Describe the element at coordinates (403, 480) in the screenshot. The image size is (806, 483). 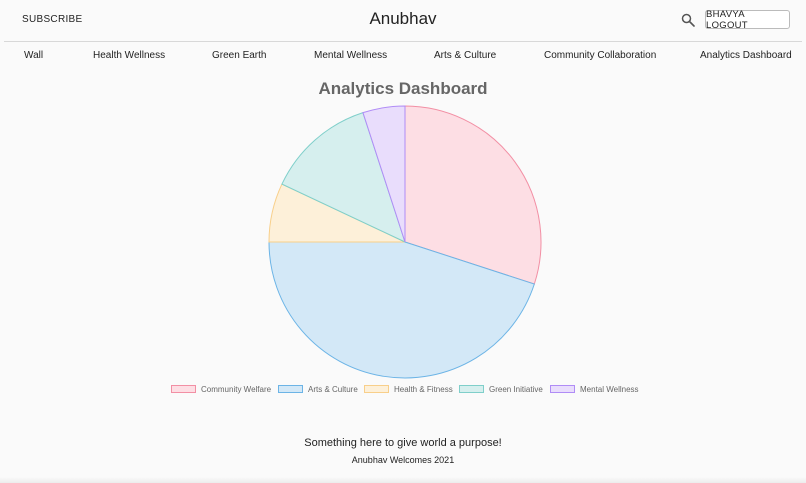
I see `bottom-shade` at that location.